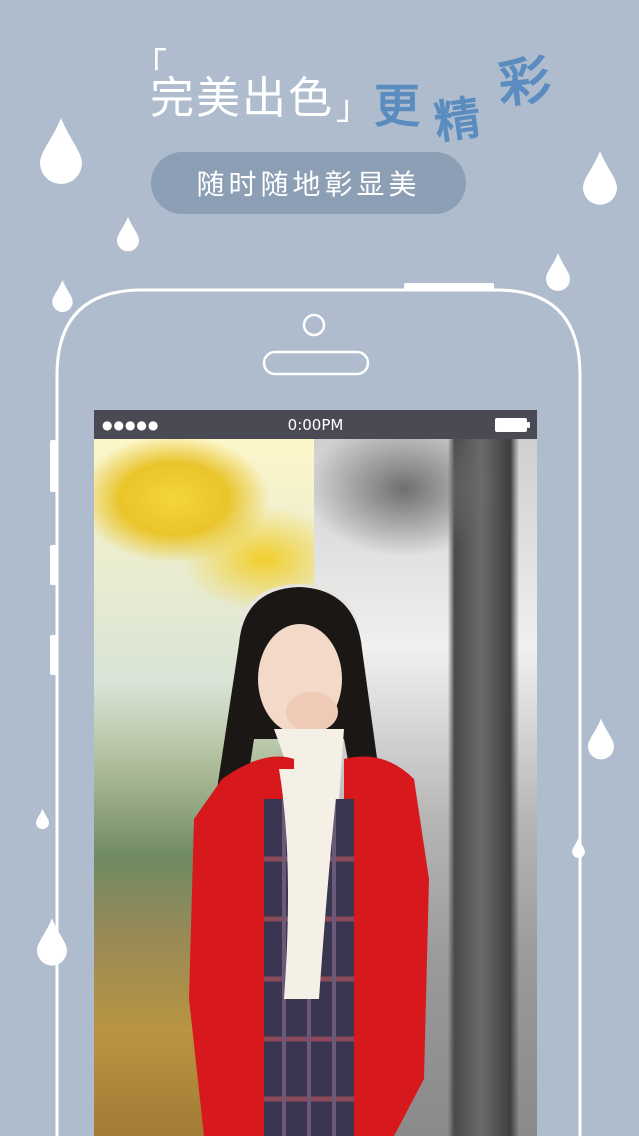 This screenshot has height=1136, width=639. What do you see at coordinates (512, 425) in the screenshot?
I see `battery-icon` at bounding box center [512, 425].